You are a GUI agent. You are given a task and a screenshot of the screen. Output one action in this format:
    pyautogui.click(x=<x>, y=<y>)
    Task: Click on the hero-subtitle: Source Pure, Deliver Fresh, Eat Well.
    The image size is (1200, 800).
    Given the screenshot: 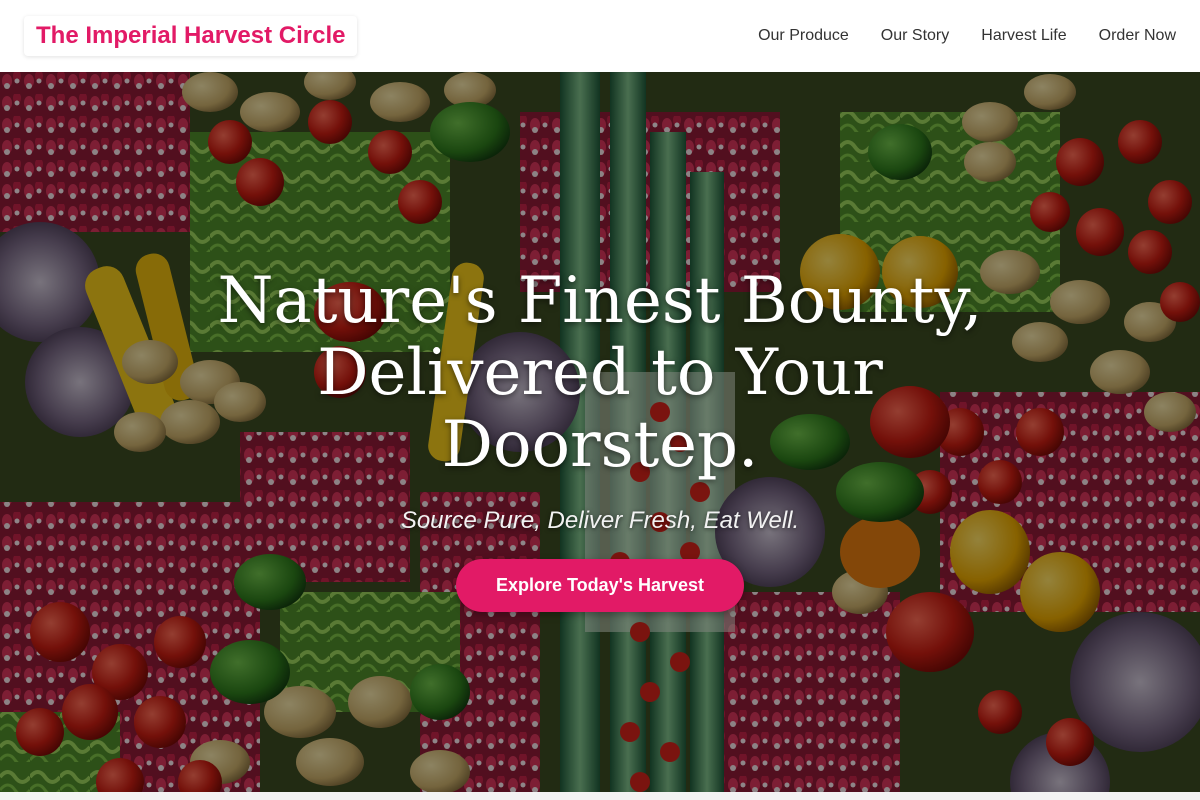 What is the action you would take?
    pyautogui.click(x=600, y=520)
    